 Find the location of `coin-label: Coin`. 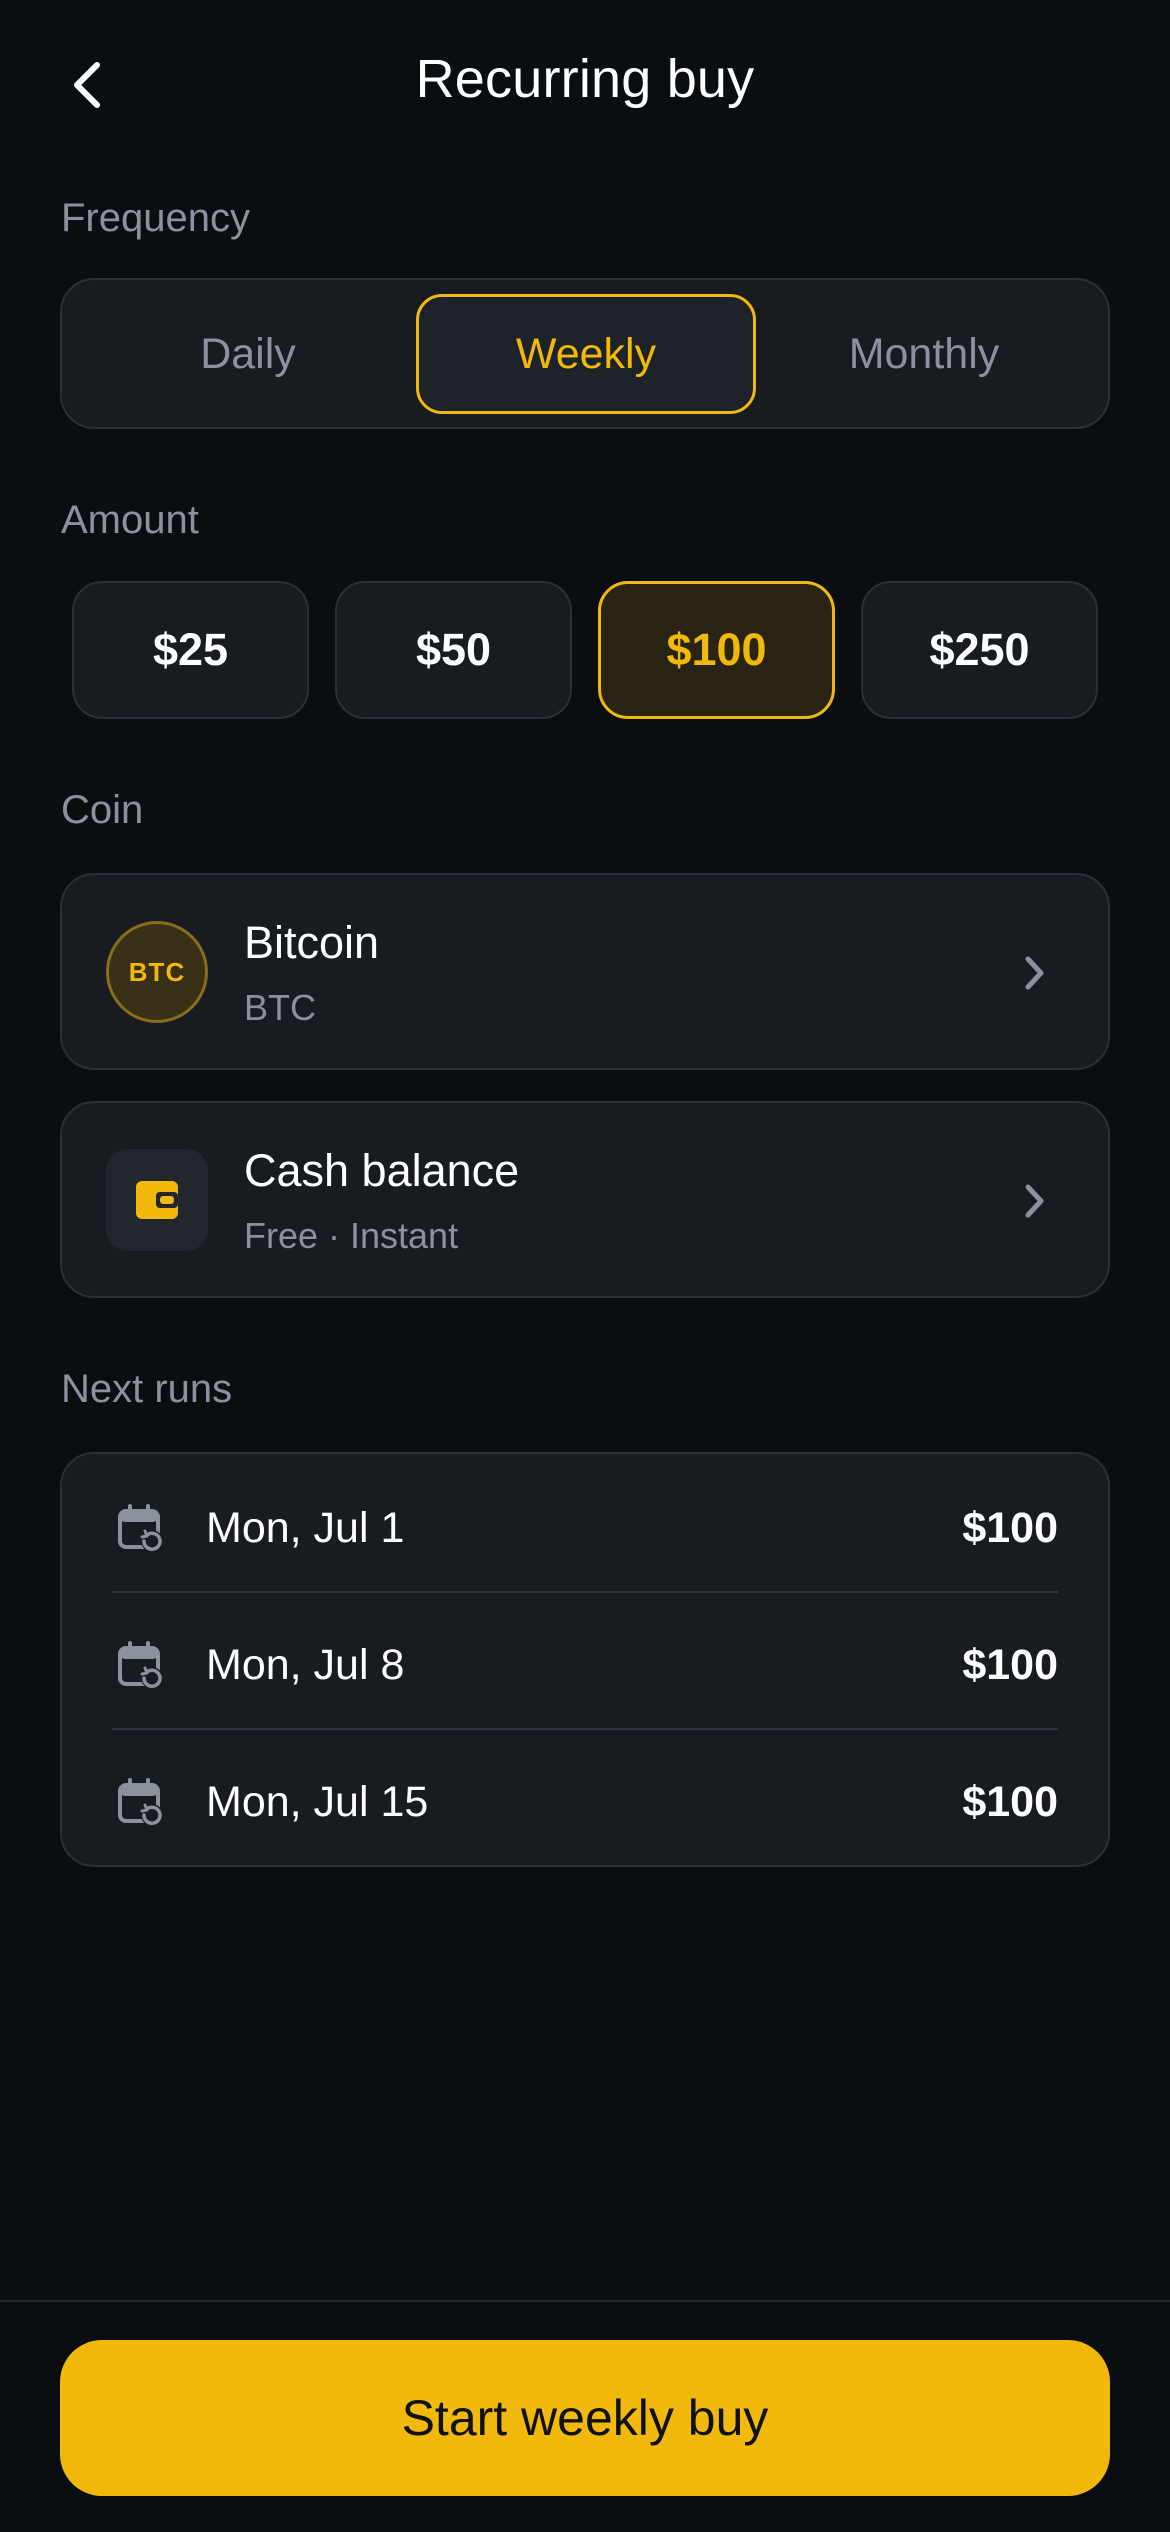

coin-label: Coin is located at coordinates (102, 810).